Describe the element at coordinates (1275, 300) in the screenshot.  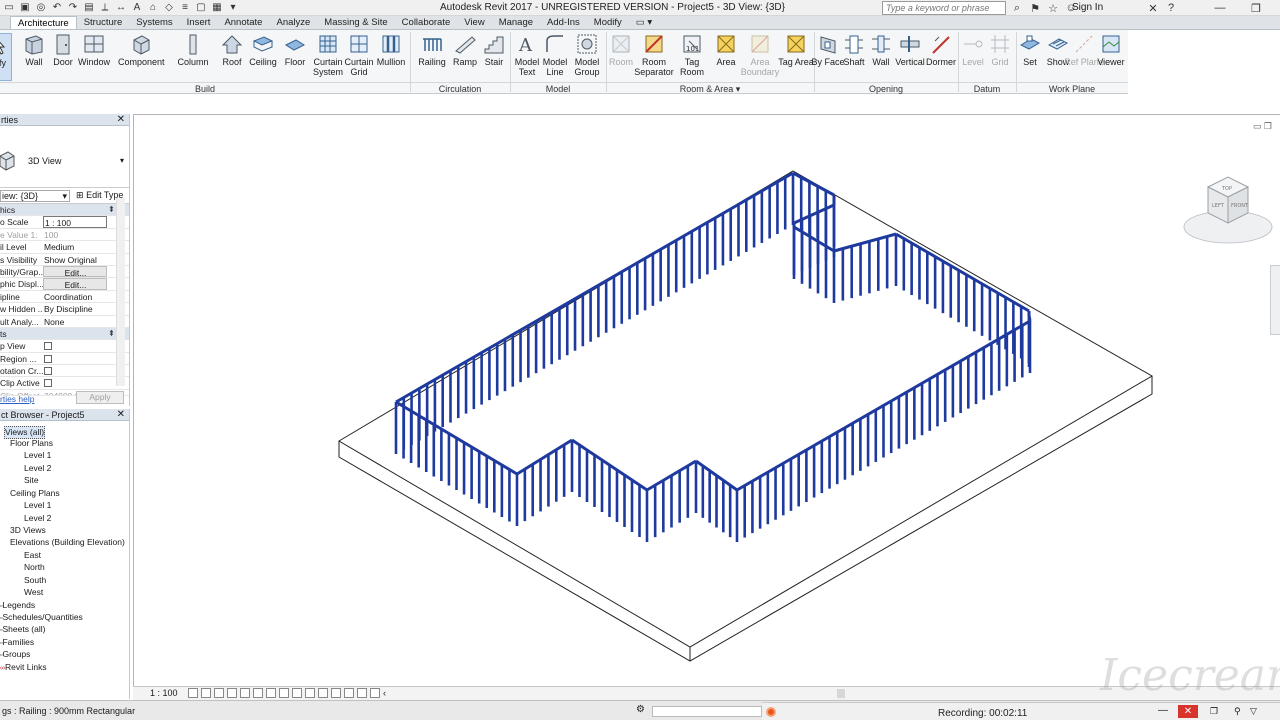
I see `navigation-bar` at that location.